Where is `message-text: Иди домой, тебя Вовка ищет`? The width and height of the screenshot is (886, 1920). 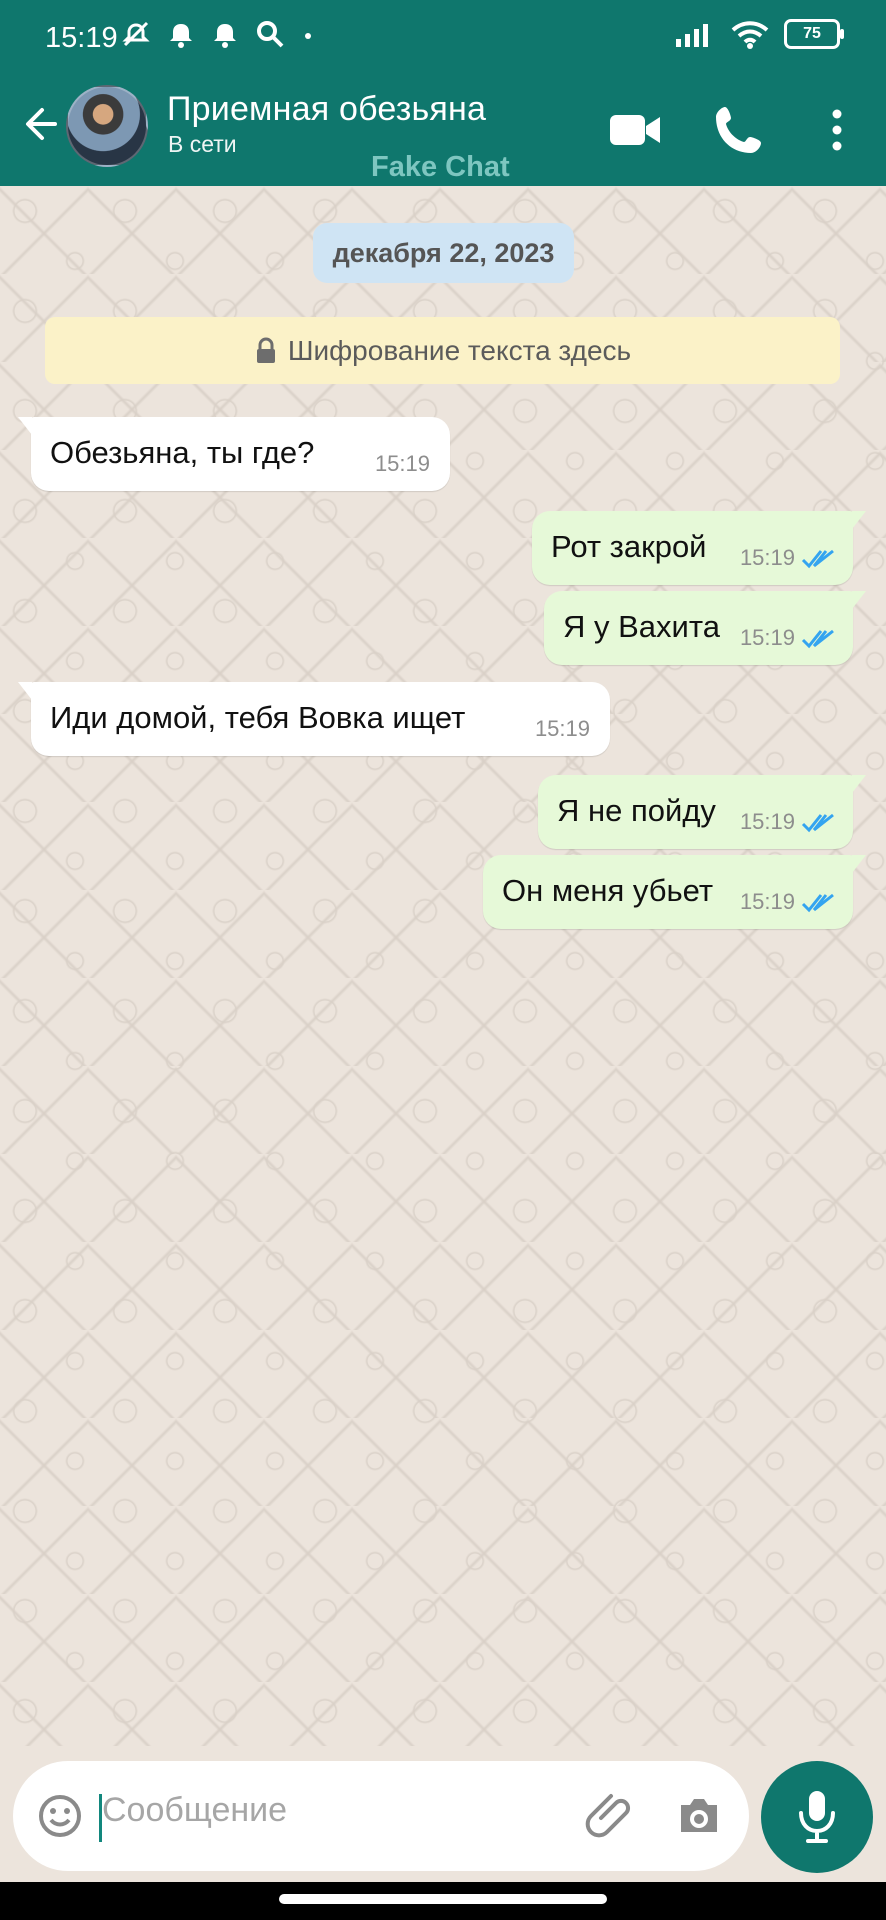 message-text: Иди домой, тебя Вовка ищет is located at coordinates (258, 717).